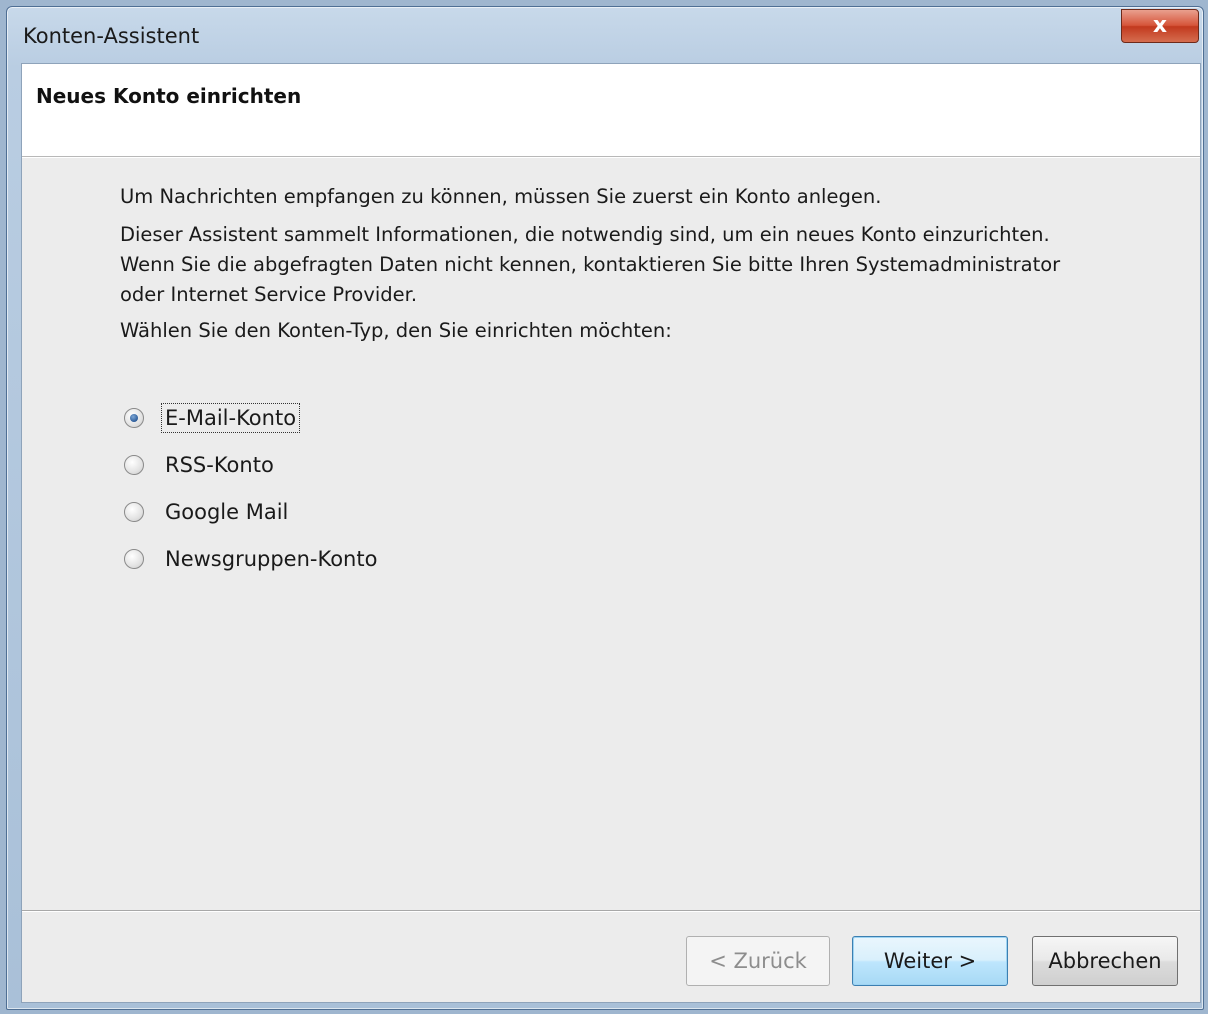 The image size is (1208, 1014). I want to click on page-title: Neues Konto einrichten, so click(169, 96).